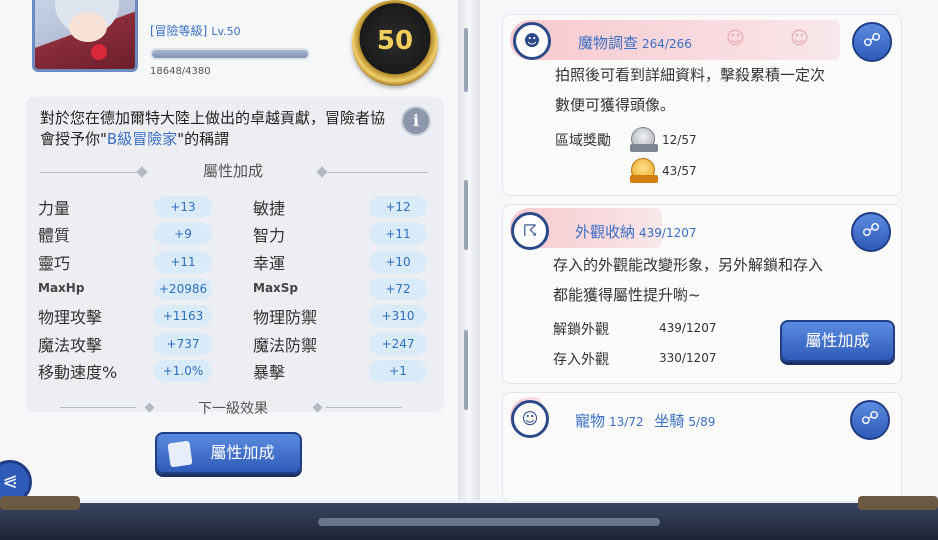 The image size is (938, 540). What do you see at coordinates (78, 372) in the screenshot?
I see `stat-label: 移動速度%` at bounding box center [78, 372].